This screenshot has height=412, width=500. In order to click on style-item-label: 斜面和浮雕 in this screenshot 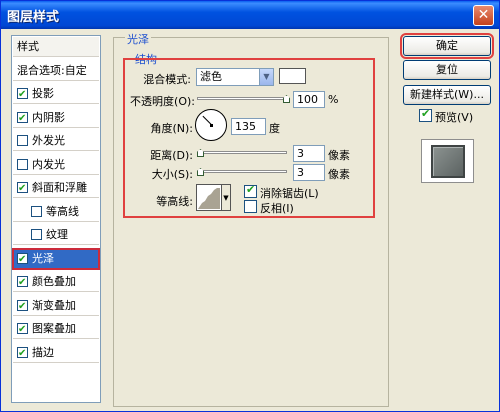, I will do `click(59, 187)`.